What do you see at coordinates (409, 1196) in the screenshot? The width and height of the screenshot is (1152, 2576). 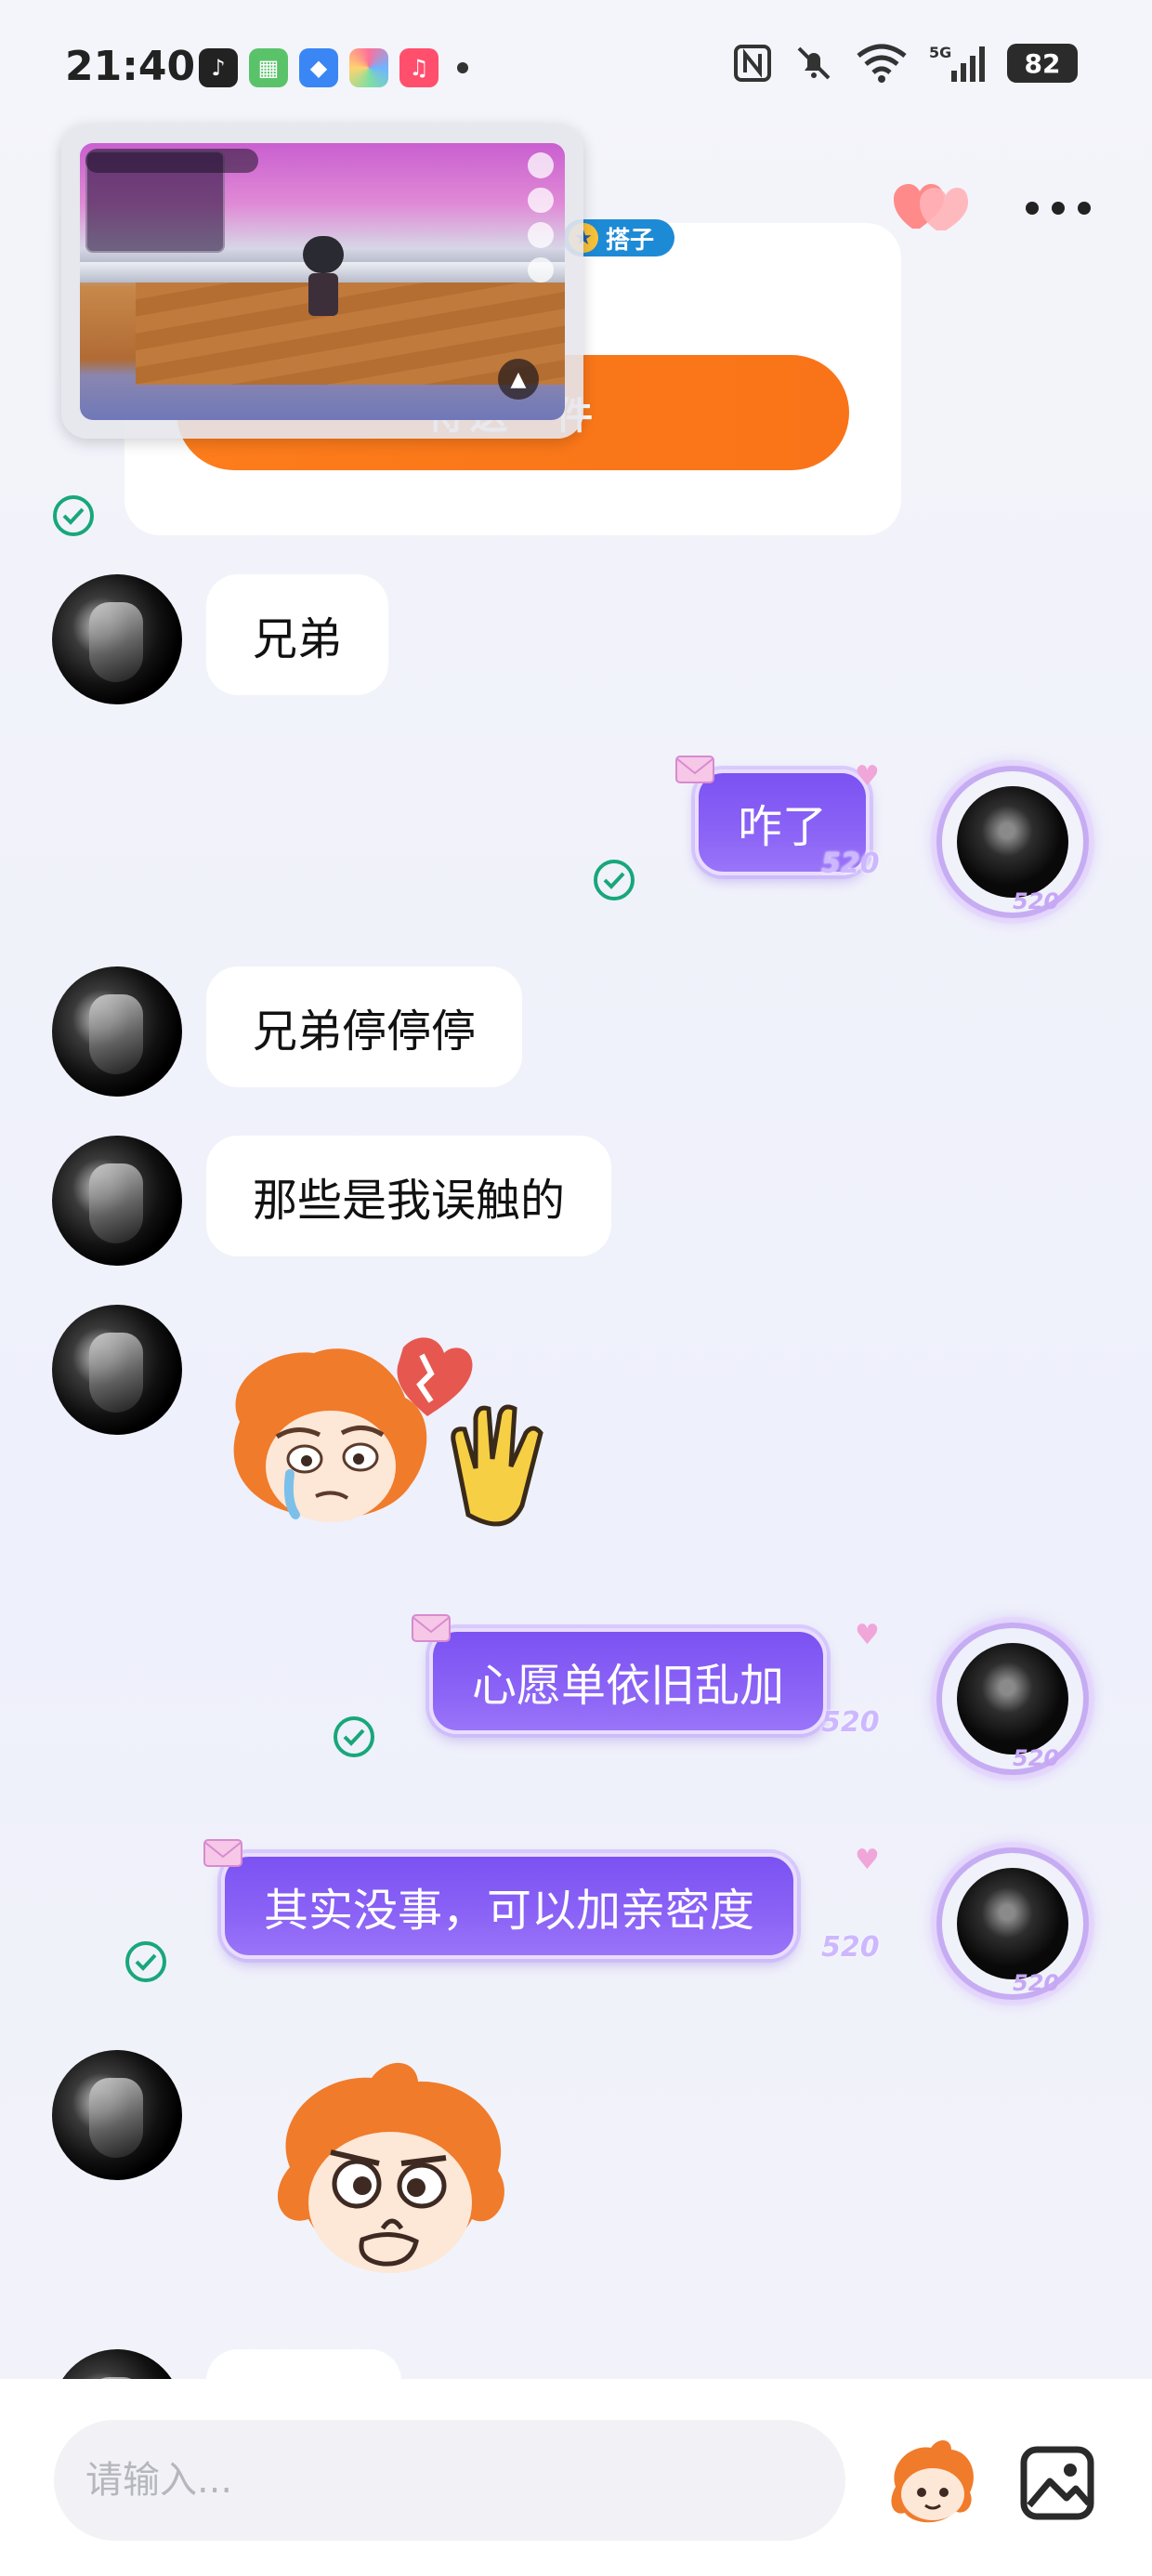 I see `message-bubble: 那些是我误触的` at bounding box center [409, 1196].